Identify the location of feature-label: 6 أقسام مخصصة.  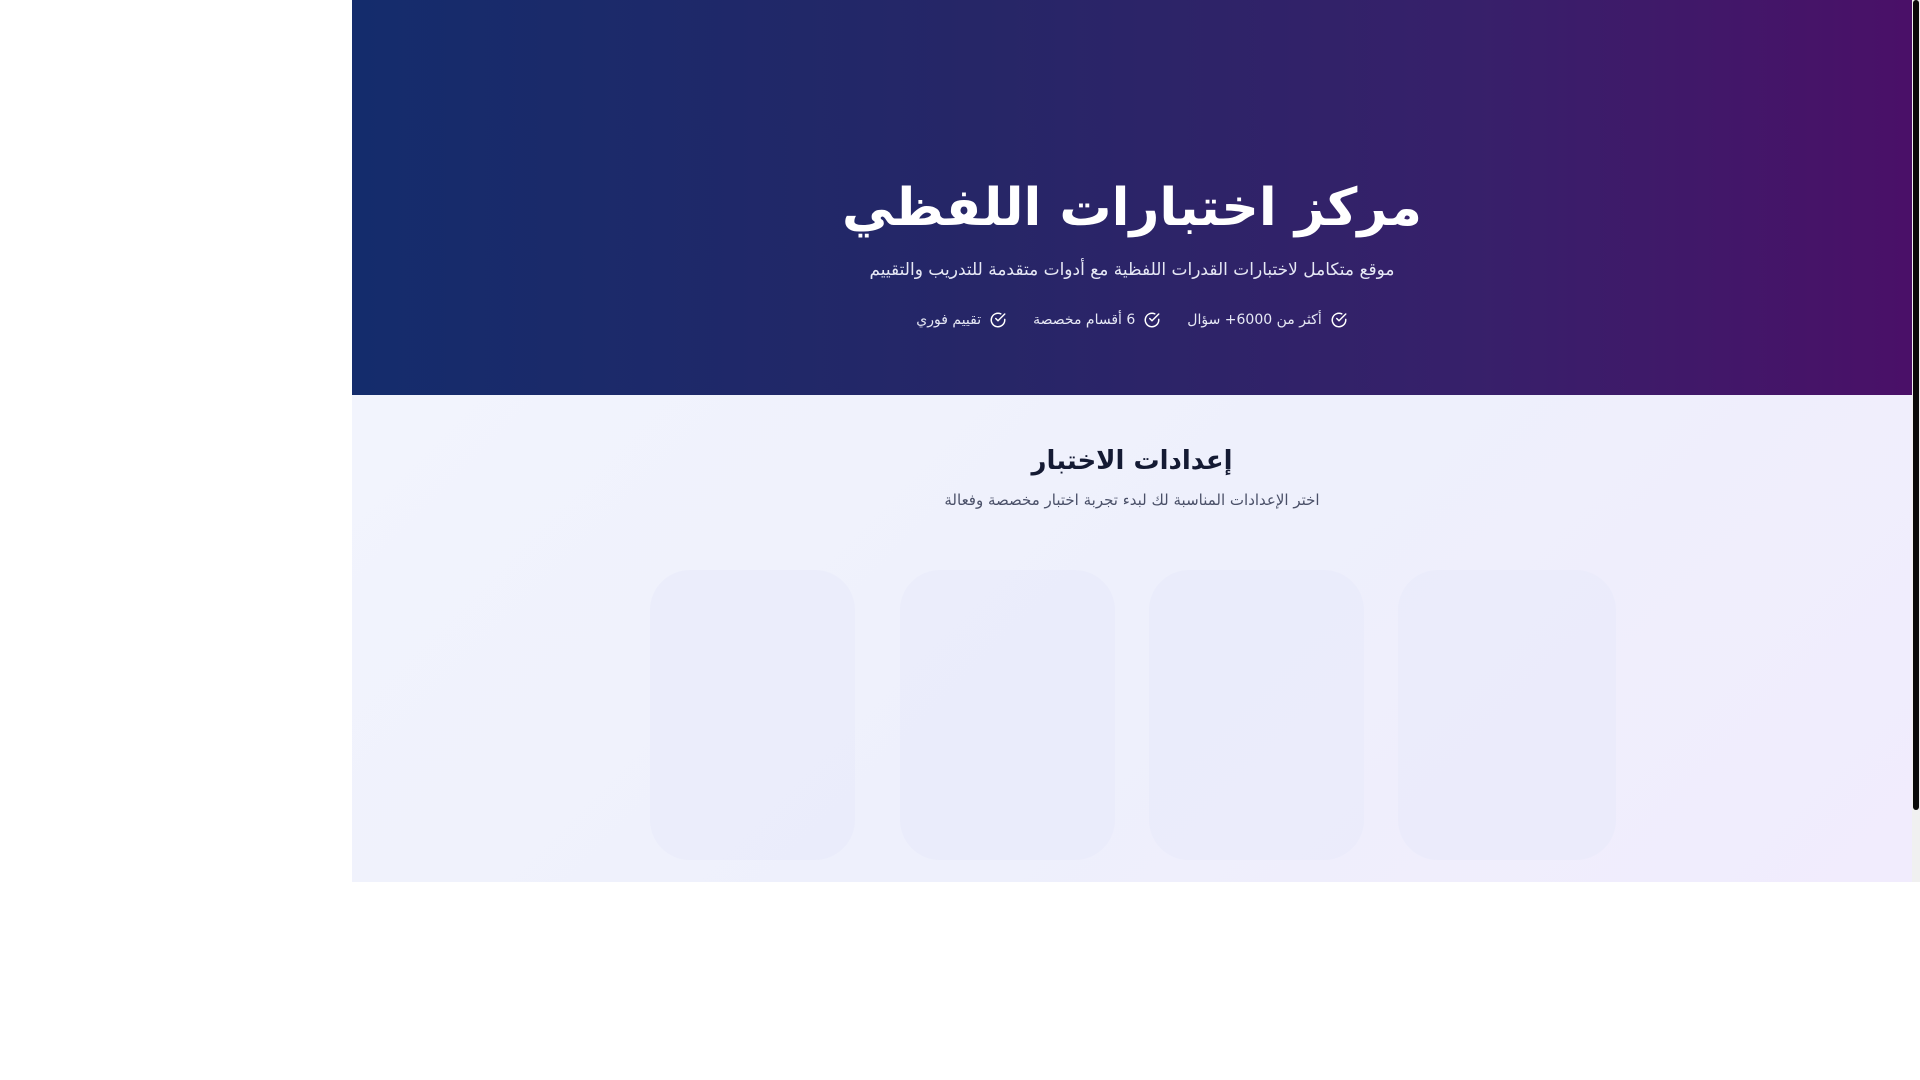
(1084, 320).